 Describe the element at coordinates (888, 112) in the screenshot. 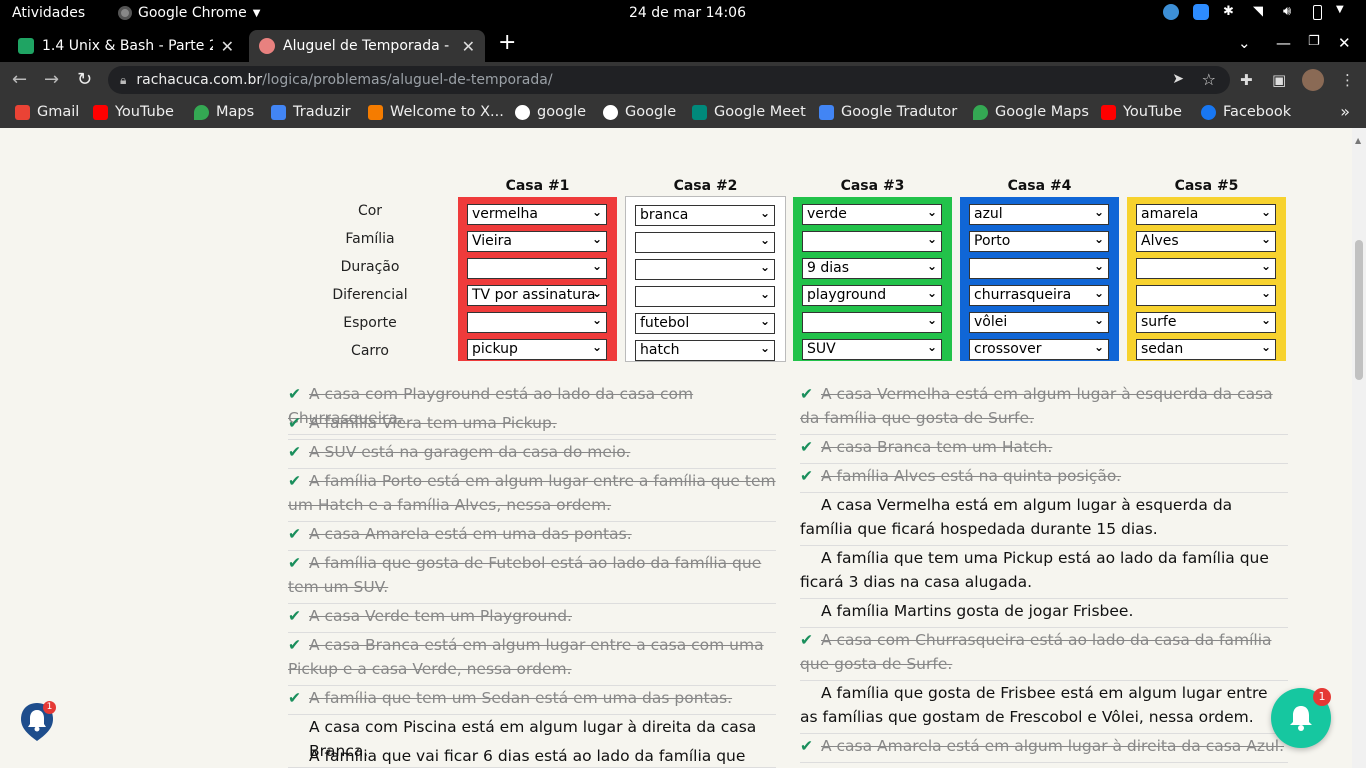

I see `bookmark-google-tradutor: Google Tradutor` at that location.